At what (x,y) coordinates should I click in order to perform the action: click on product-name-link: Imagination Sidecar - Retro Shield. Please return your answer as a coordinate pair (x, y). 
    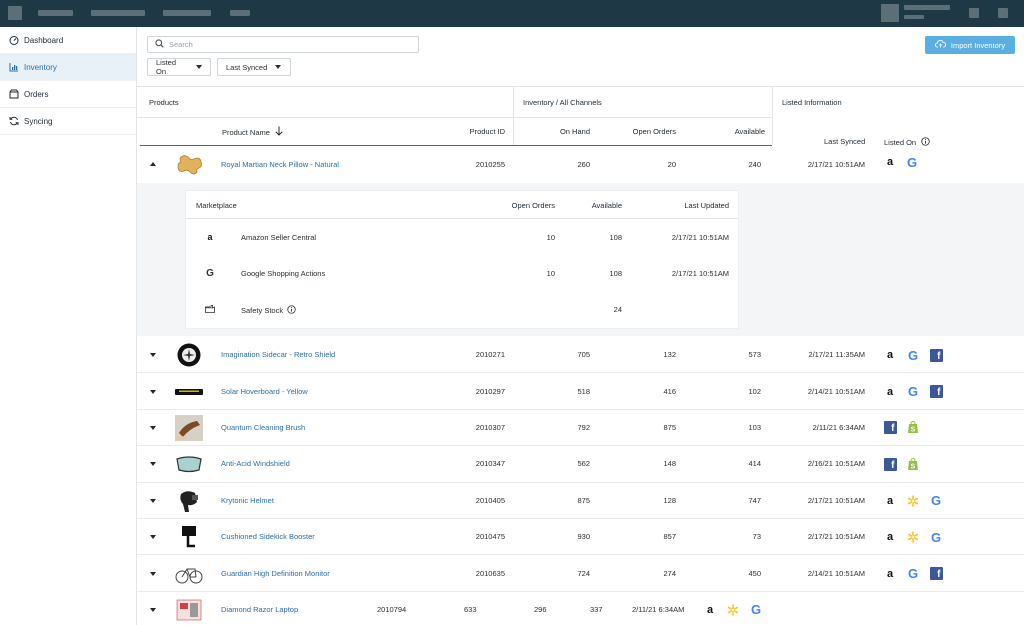
    Looking at the image, I should click on (278, 354).